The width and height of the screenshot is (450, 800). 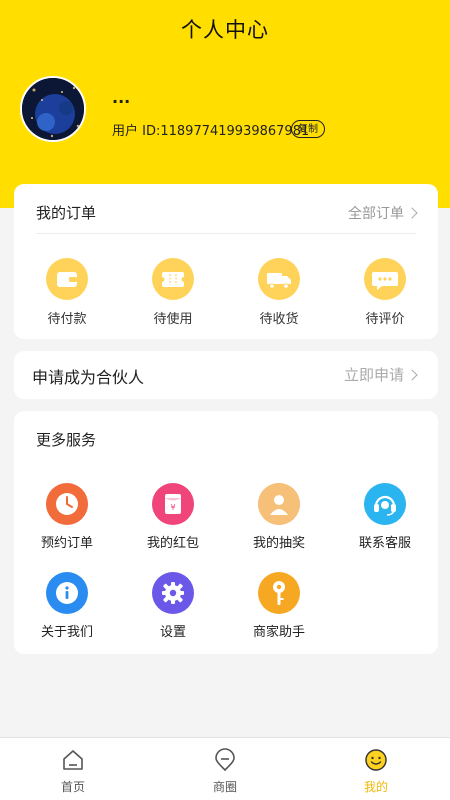 What do you see at coordinates (66, 632) in the screenshot?
I see `service-about-us-label: 关于我们` at bounding box center [66, 632].